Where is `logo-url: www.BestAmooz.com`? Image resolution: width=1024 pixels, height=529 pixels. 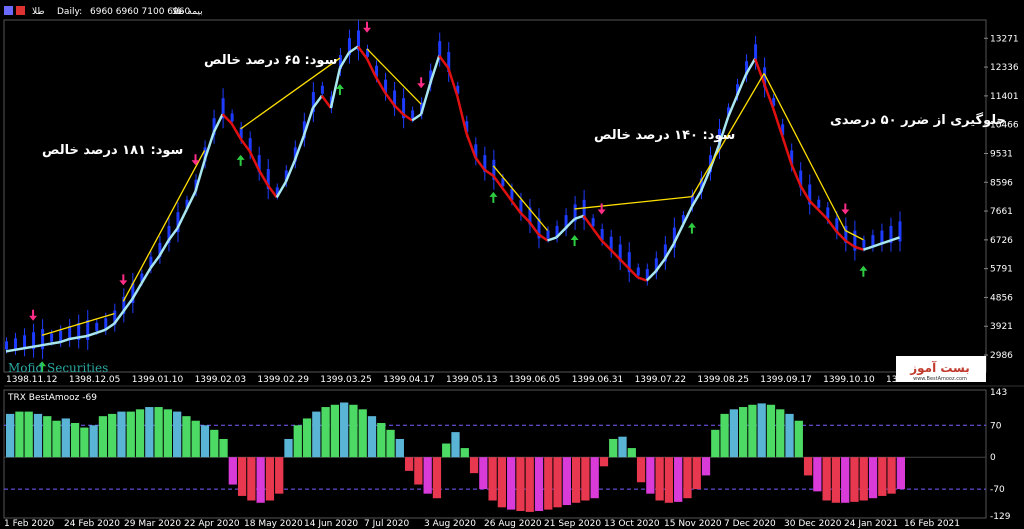 logo-url: www.BestAmooz.com is located at coordinates (940, 379).